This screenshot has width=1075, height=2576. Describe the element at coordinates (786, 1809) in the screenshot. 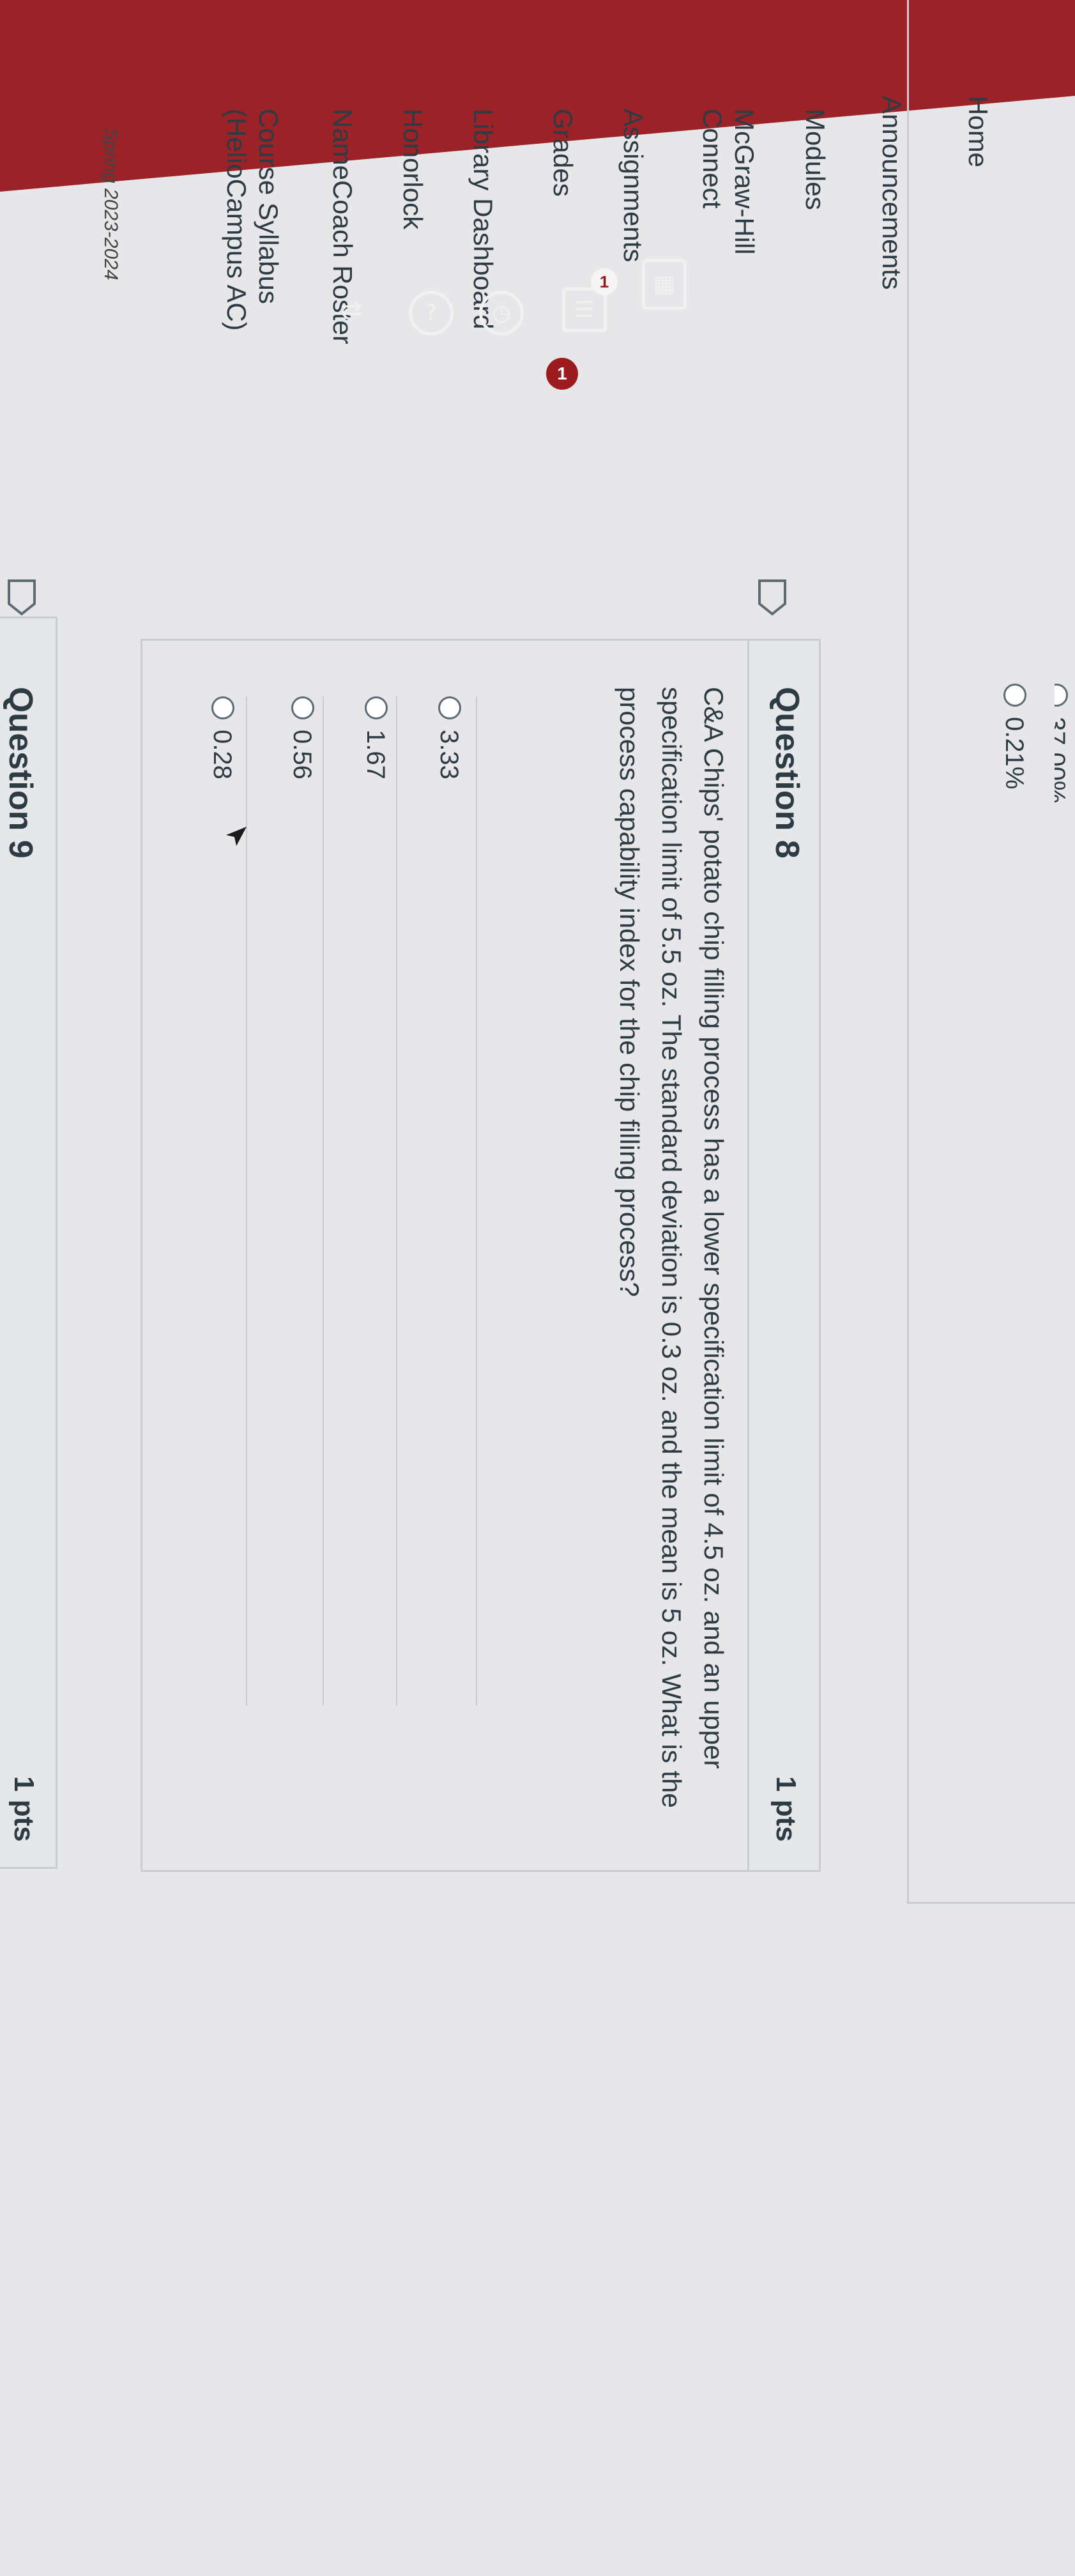

I see `question-8-points-r: 1 pts` at that location.